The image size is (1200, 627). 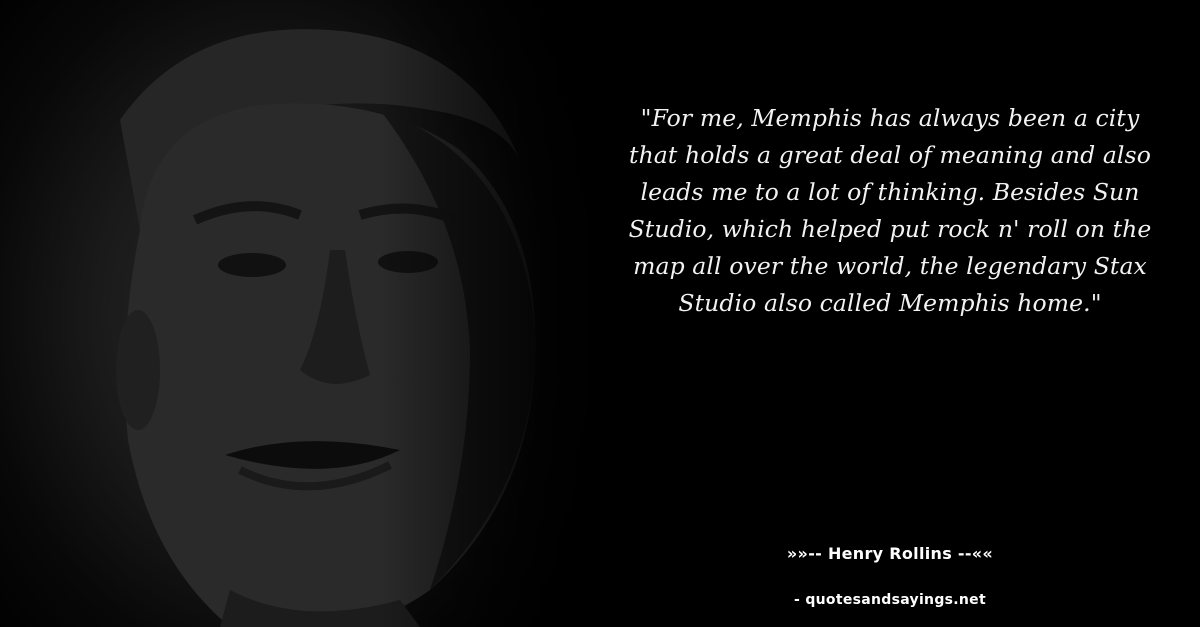 What do you see at coordinates (890, 553) in the screenshot?
I see `author-line: »»-- Henry Rollins --««` at bounding box center [890, 553].